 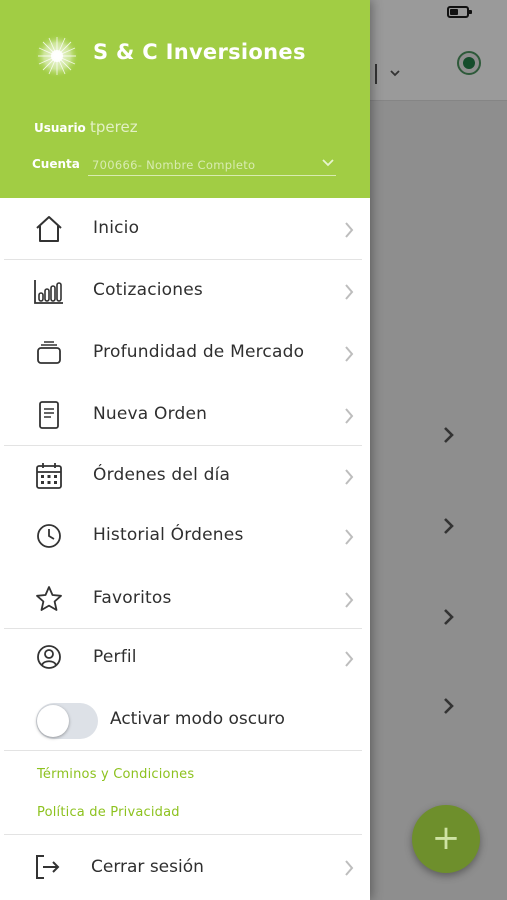 What do you see at coordinates (197, 719) in the screenshot?
I see `dark-mode-label: Activar modo oscuro` at bounding box center [197, 719].